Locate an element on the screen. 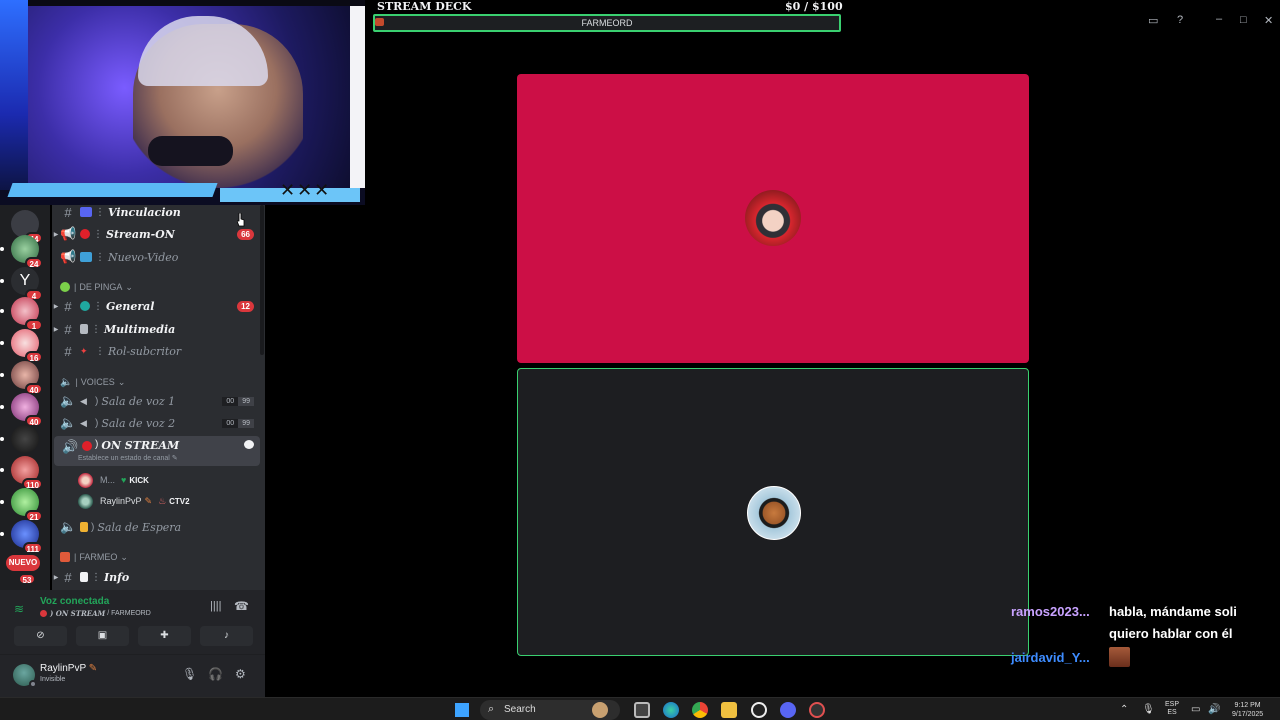  channel-multimedia: ▶ # ⋮ Multimedia is located at coordinates (156, 329).